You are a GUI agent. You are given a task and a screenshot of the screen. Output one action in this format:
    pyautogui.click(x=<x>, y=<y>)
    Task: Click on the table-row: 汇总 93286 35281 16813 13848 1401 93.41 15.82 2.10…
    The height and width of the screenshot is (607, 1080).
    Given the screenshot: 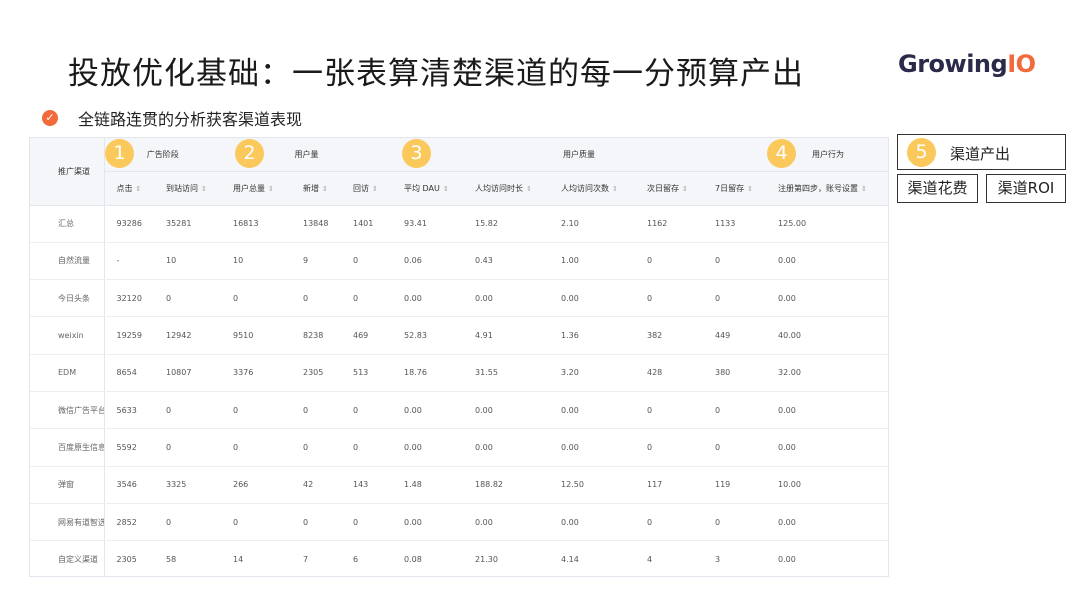 What is the action you would take?
    pyautogui.click(x=459, y=224)
    